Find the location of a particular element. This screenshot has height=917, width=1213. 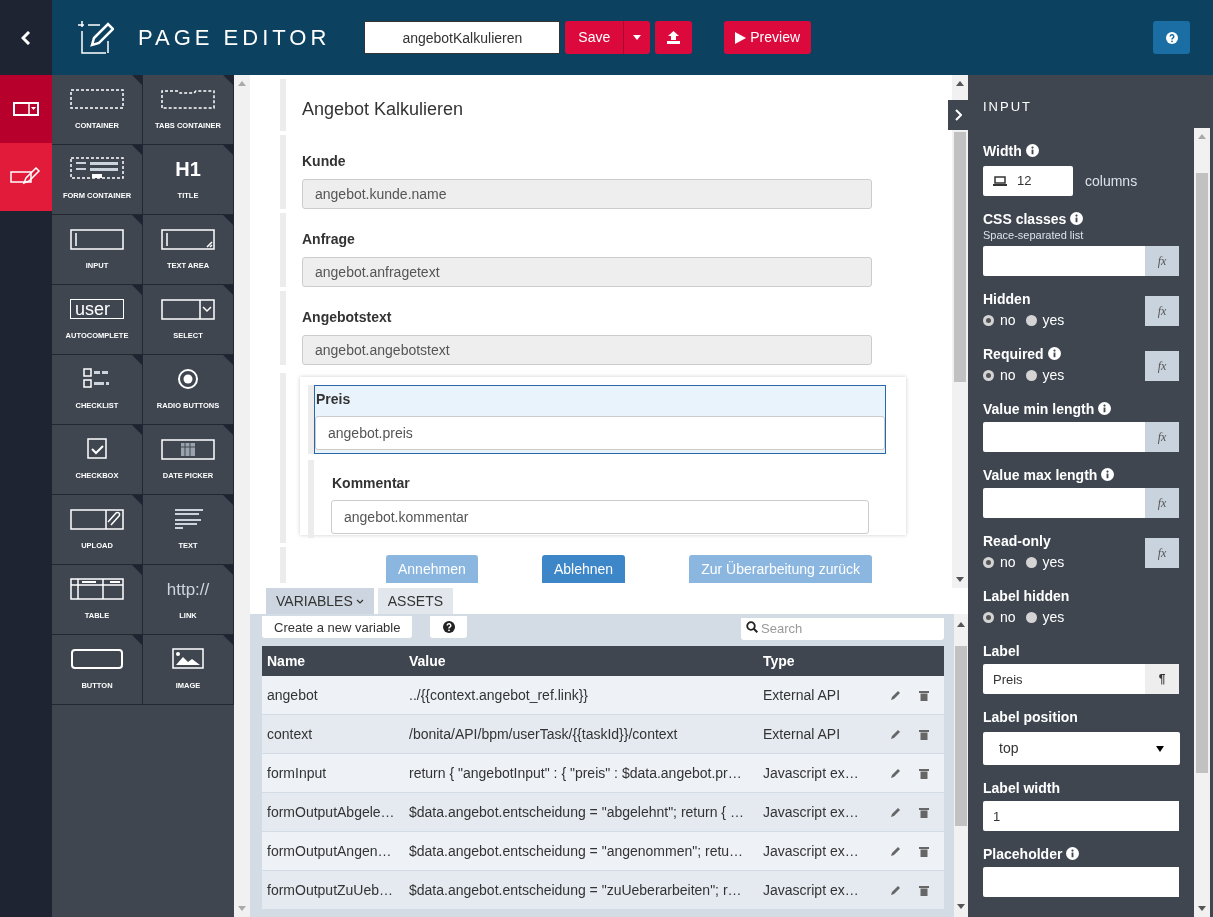

widget-glyph: H1 is located at coordinates (188, 169).